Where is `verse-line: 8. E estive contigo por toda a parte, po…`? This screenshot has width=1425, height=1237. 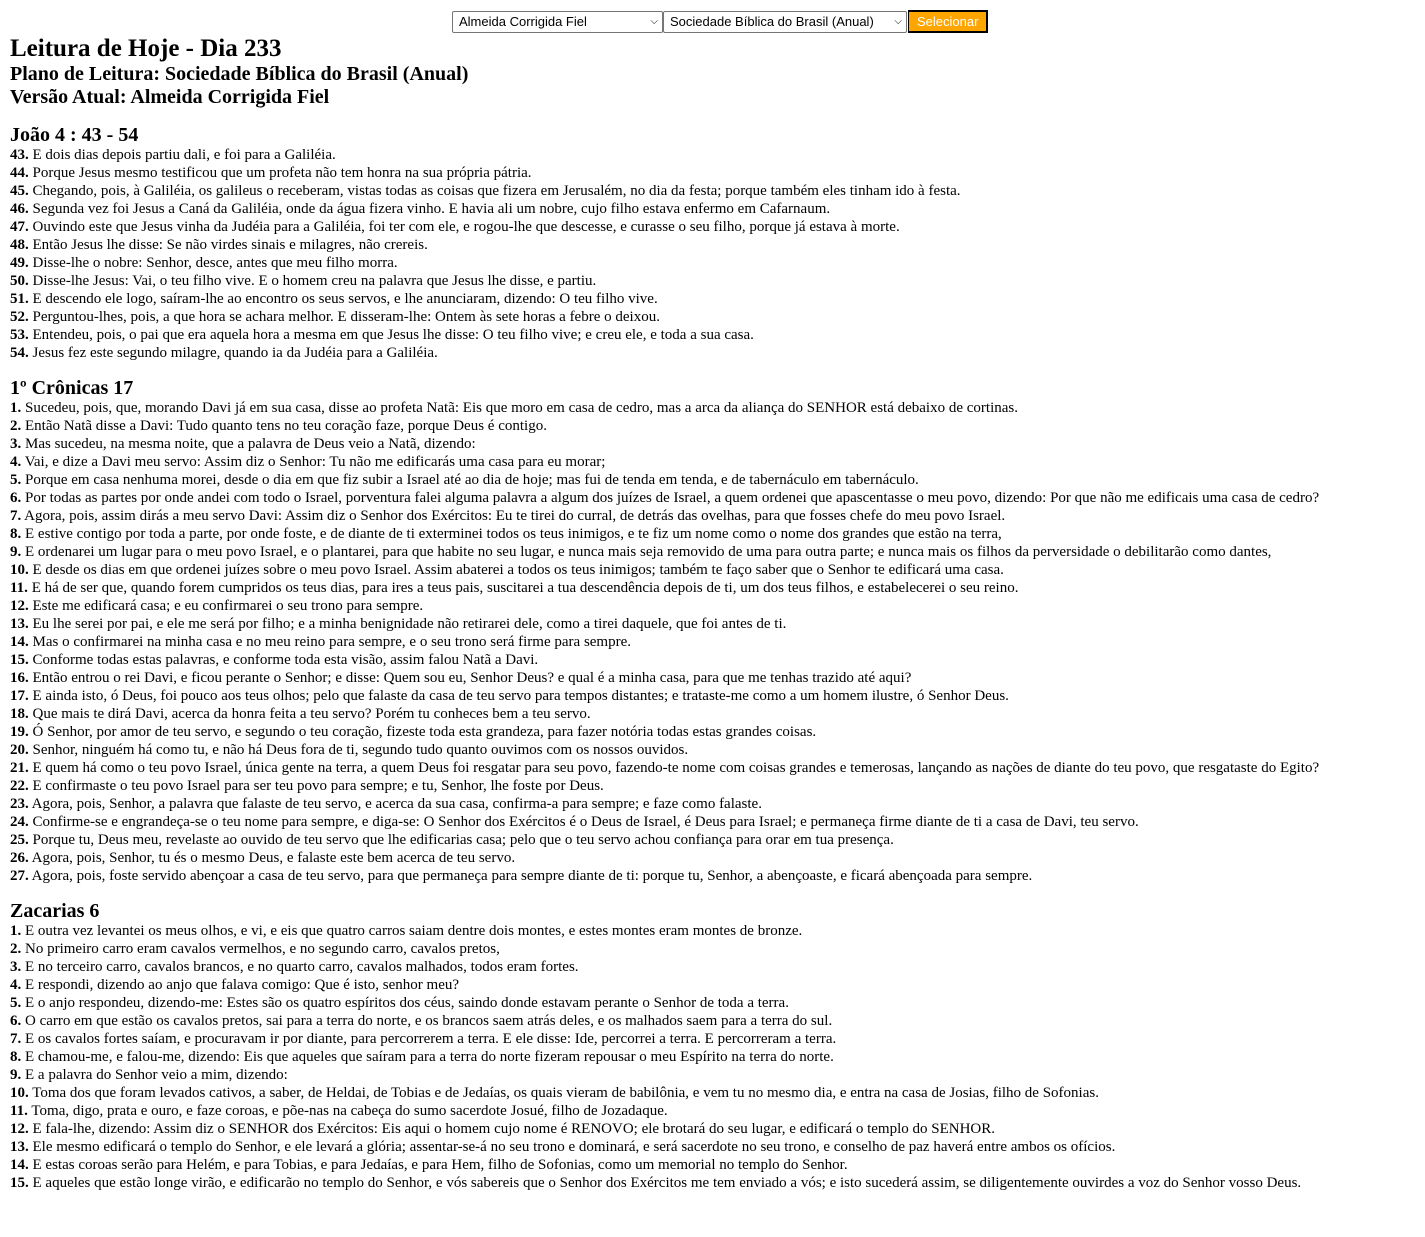 verse-line: 8. E estive contigo por toda a parte, po… is located at coordinates (715, 534).